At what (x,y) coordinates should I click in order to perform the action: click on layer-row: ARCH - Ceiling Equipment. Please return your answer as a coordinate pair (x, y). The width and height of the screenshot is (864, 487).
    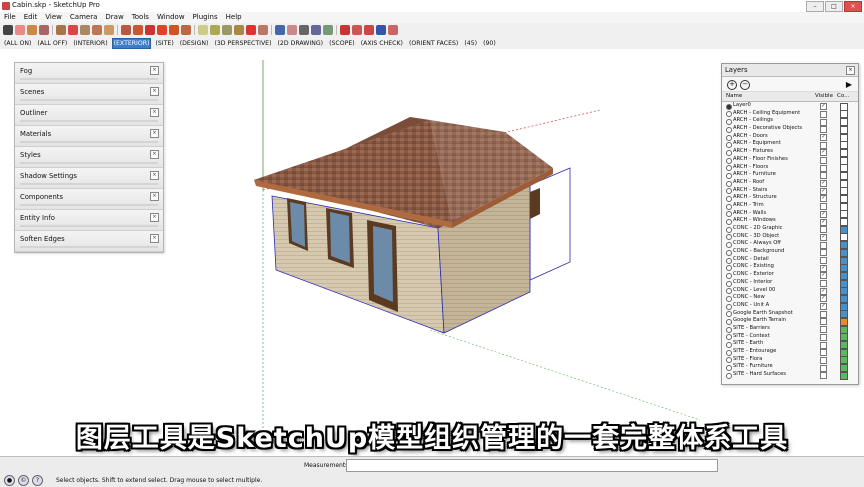
    Looking at the image, I should click on (790, 114).